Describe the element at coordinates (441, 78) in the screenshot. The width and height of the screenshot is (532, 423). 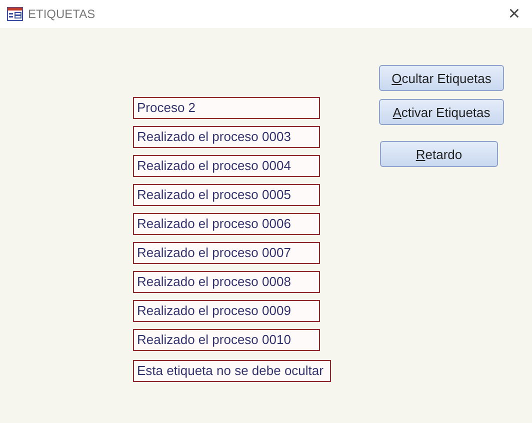
I see `command-button: Ocultar Etiquetas` at that location.